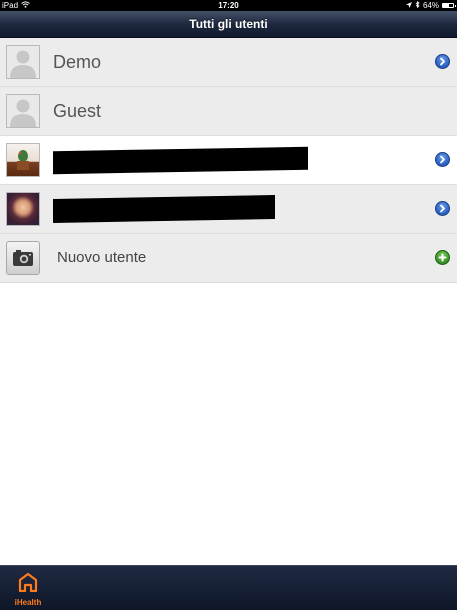 This screenshot has height=610, width=457. I want to click on tab-ihealth: iHealth, so click(28, 589).